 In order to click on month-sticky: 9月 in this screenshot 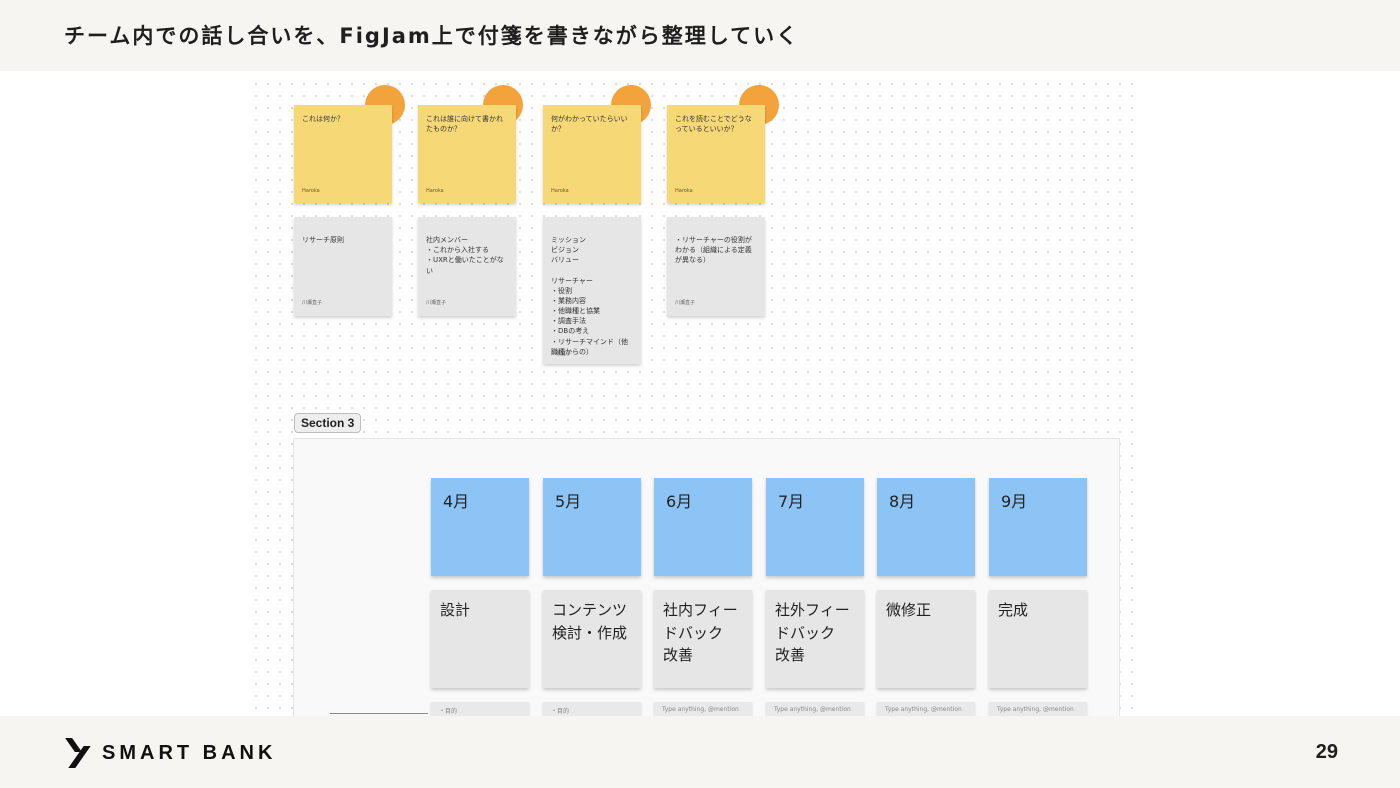, I will do `click(1038, 527)`.